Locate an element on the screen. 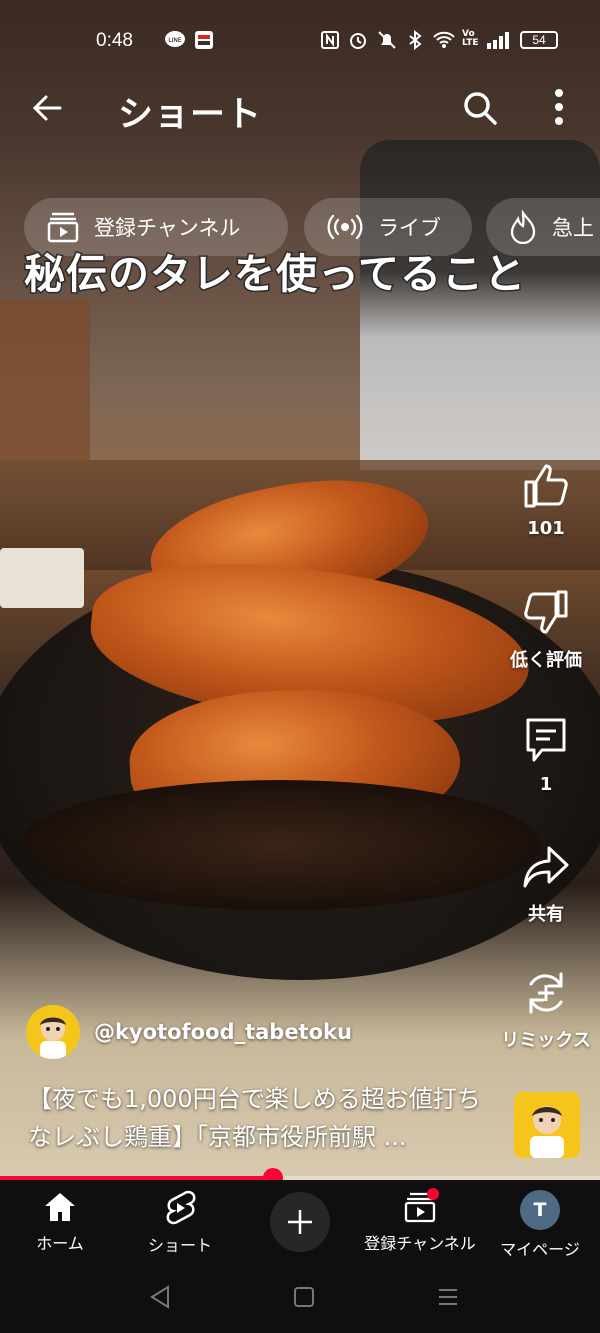 This screenshot has width=600, height=1333. thumb-down-icon is located at coordinates (546, 612).